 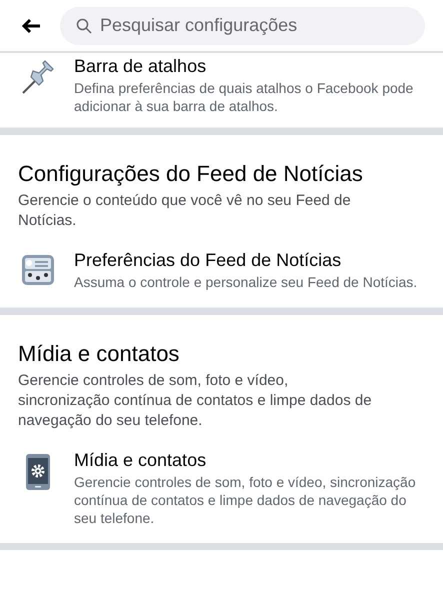 What do you see at coordinates (246, 282) in the screenshot?
I see `item-description: Assuma o controle e personalize seu Feed de Notícias.` at bounding box center [246, 282].